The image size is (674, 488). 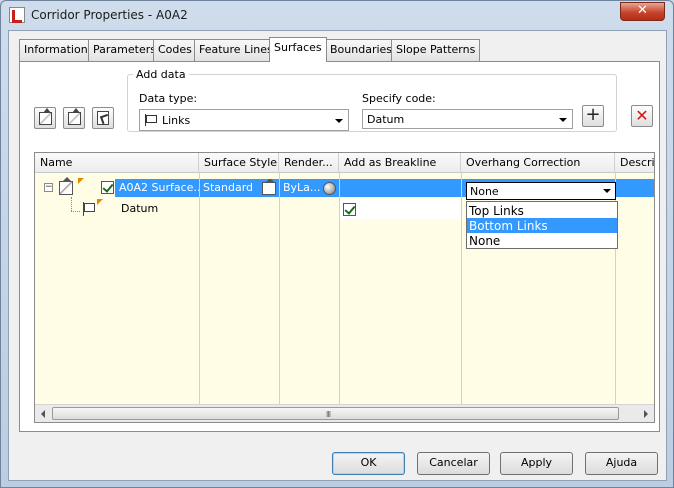 What do you see at coordinates (43, 414) in the screenshot?
I see `scroll-left-icon` at bounding box center [43, 414].